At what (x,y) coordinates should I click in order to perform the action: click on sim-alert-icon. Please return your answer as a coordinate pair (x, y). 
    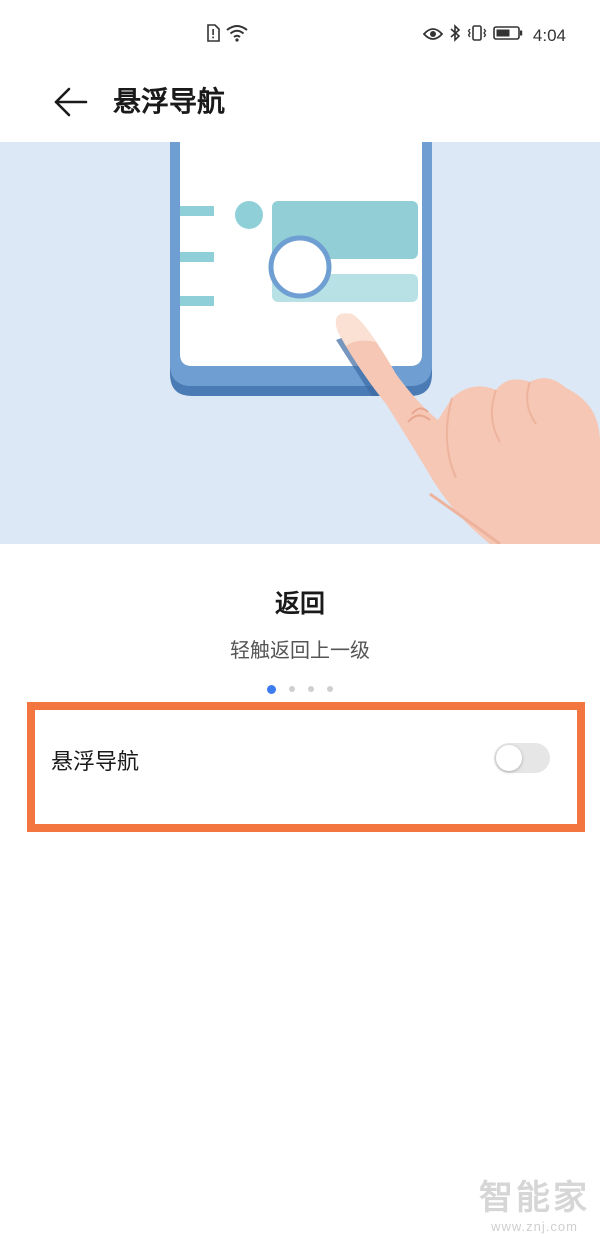
    Looking at the image, I should click on (213, 35).